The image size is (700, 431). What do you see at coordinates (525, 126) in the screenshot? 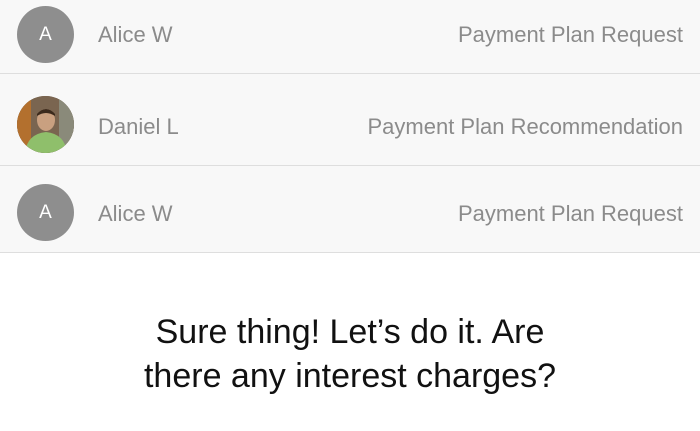
I see `thread-subject: Payment Plan Recommendation` at bounding box center [525, 126].